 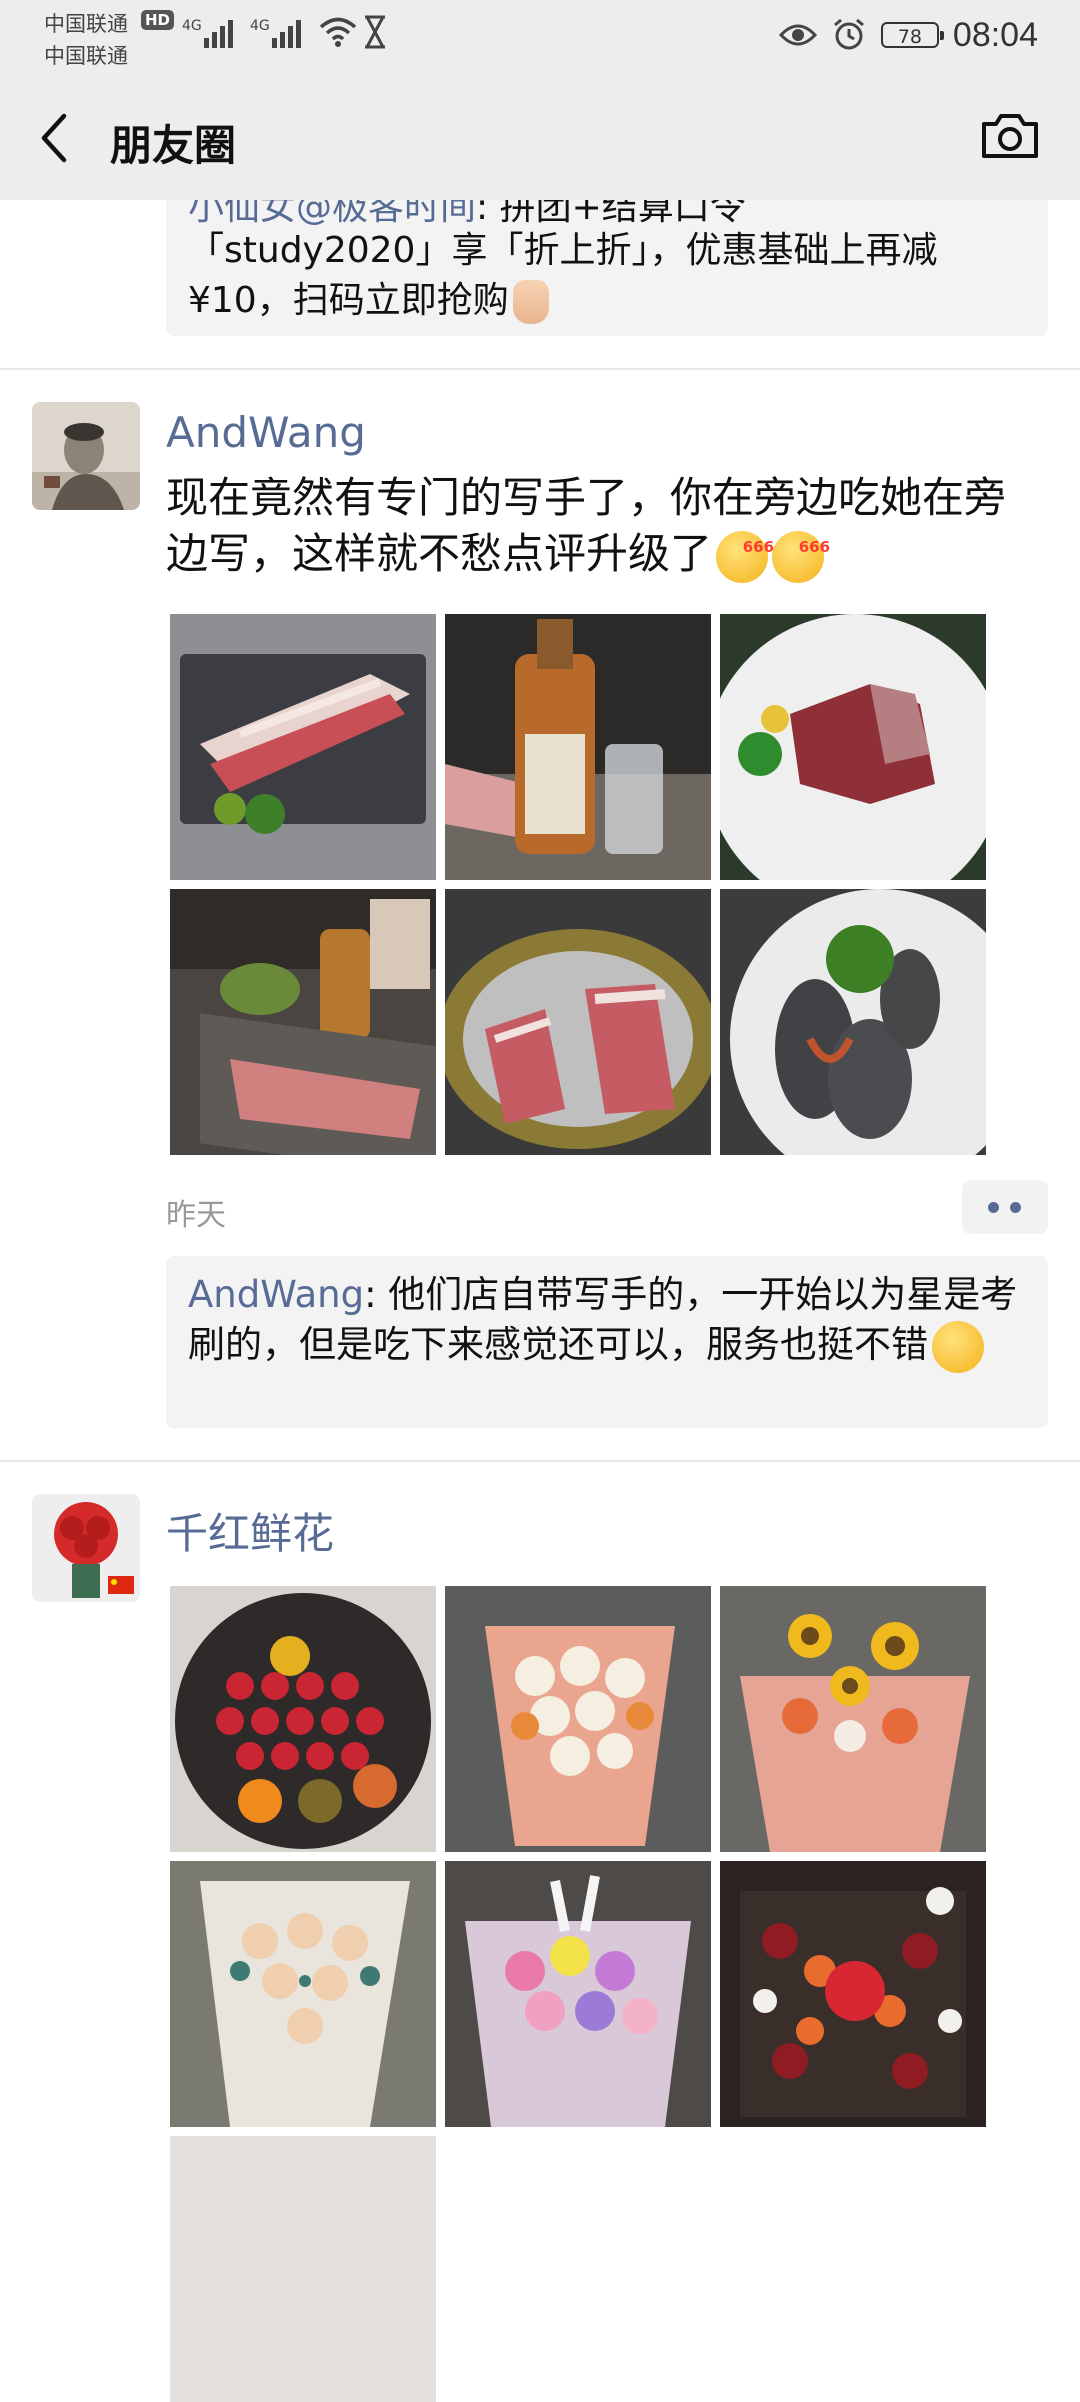 I want to click on page-title: 朋友圈, so click(x=173, y=145).